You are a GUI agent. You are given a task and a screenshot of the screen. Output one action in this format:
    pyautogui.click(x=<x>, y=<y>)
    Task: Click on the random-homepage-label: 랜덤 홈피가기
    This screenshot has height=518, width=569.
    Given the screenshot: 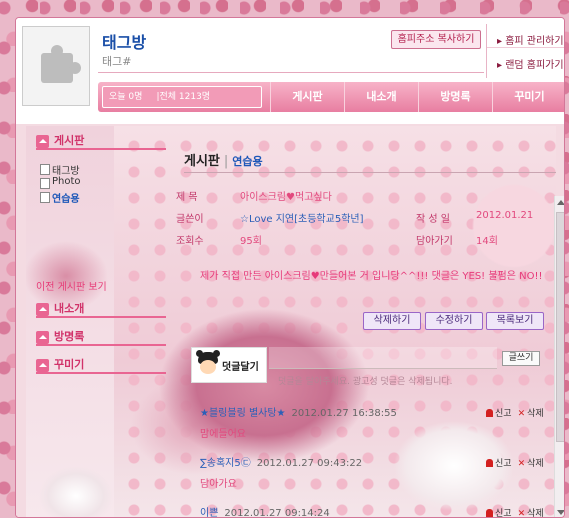 What is the action you would take?
    pyautogui.click(x=534, y=65)
    